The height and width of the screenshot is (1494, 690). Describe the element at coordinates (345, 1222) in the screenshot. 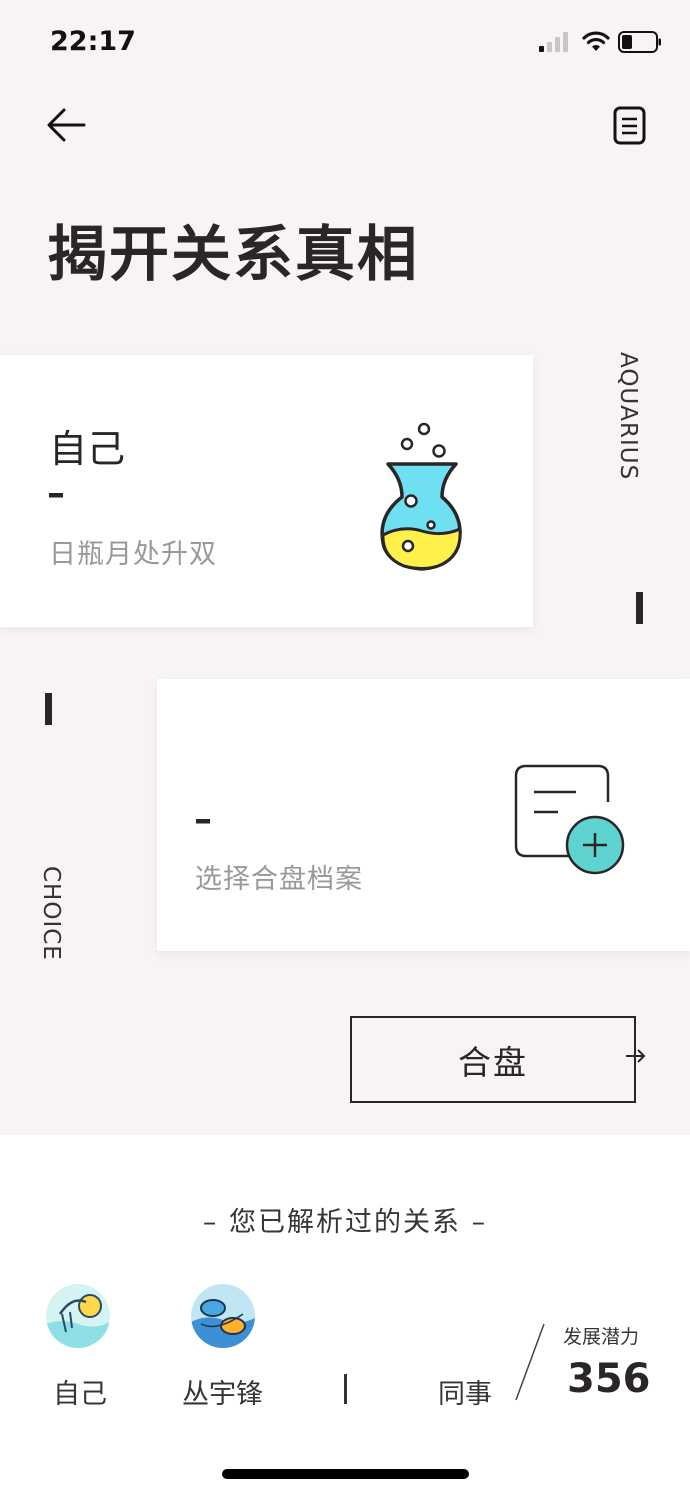

I see `history-section-title: – 您已解析过的关系 –` at that location.